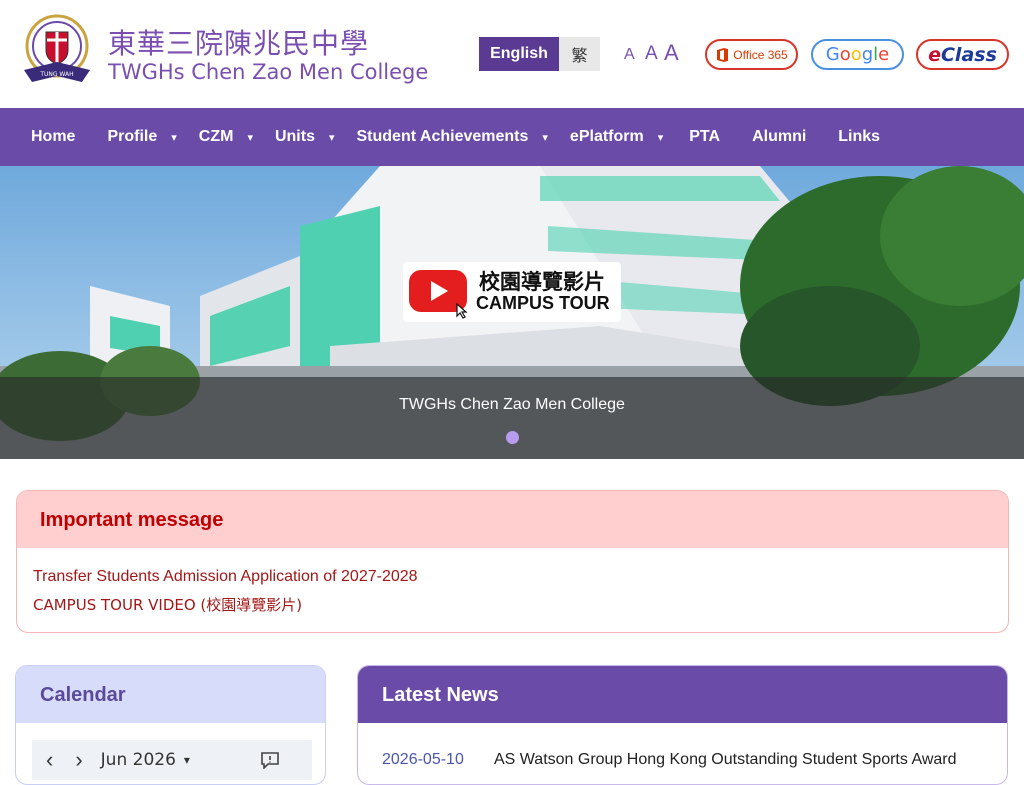 The width and height of the screenshot is (1024, 785). I want to click on nav-label: Home, so click(53, 136).